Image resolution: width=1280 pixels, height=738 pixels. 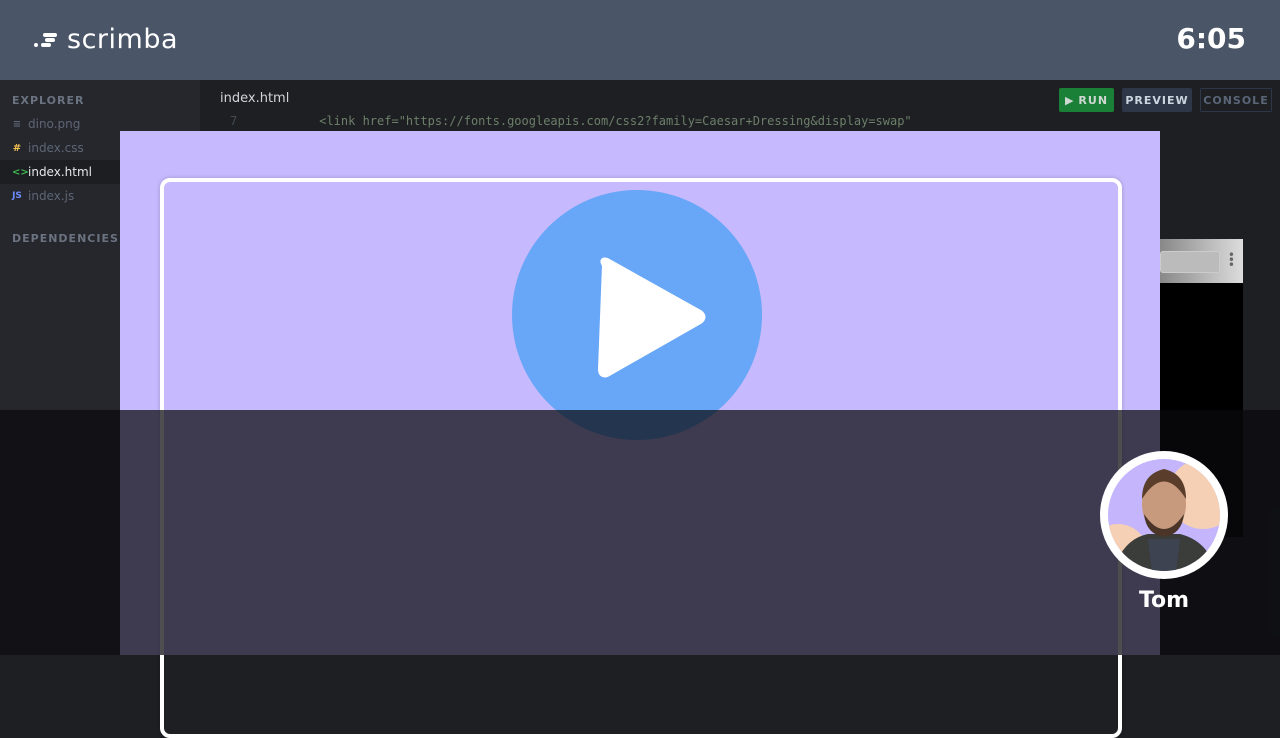 What do you see at coordinates (17, 124) in the screenshot?
I see `lines-icon: ≡` at bounding box center [17, 124].